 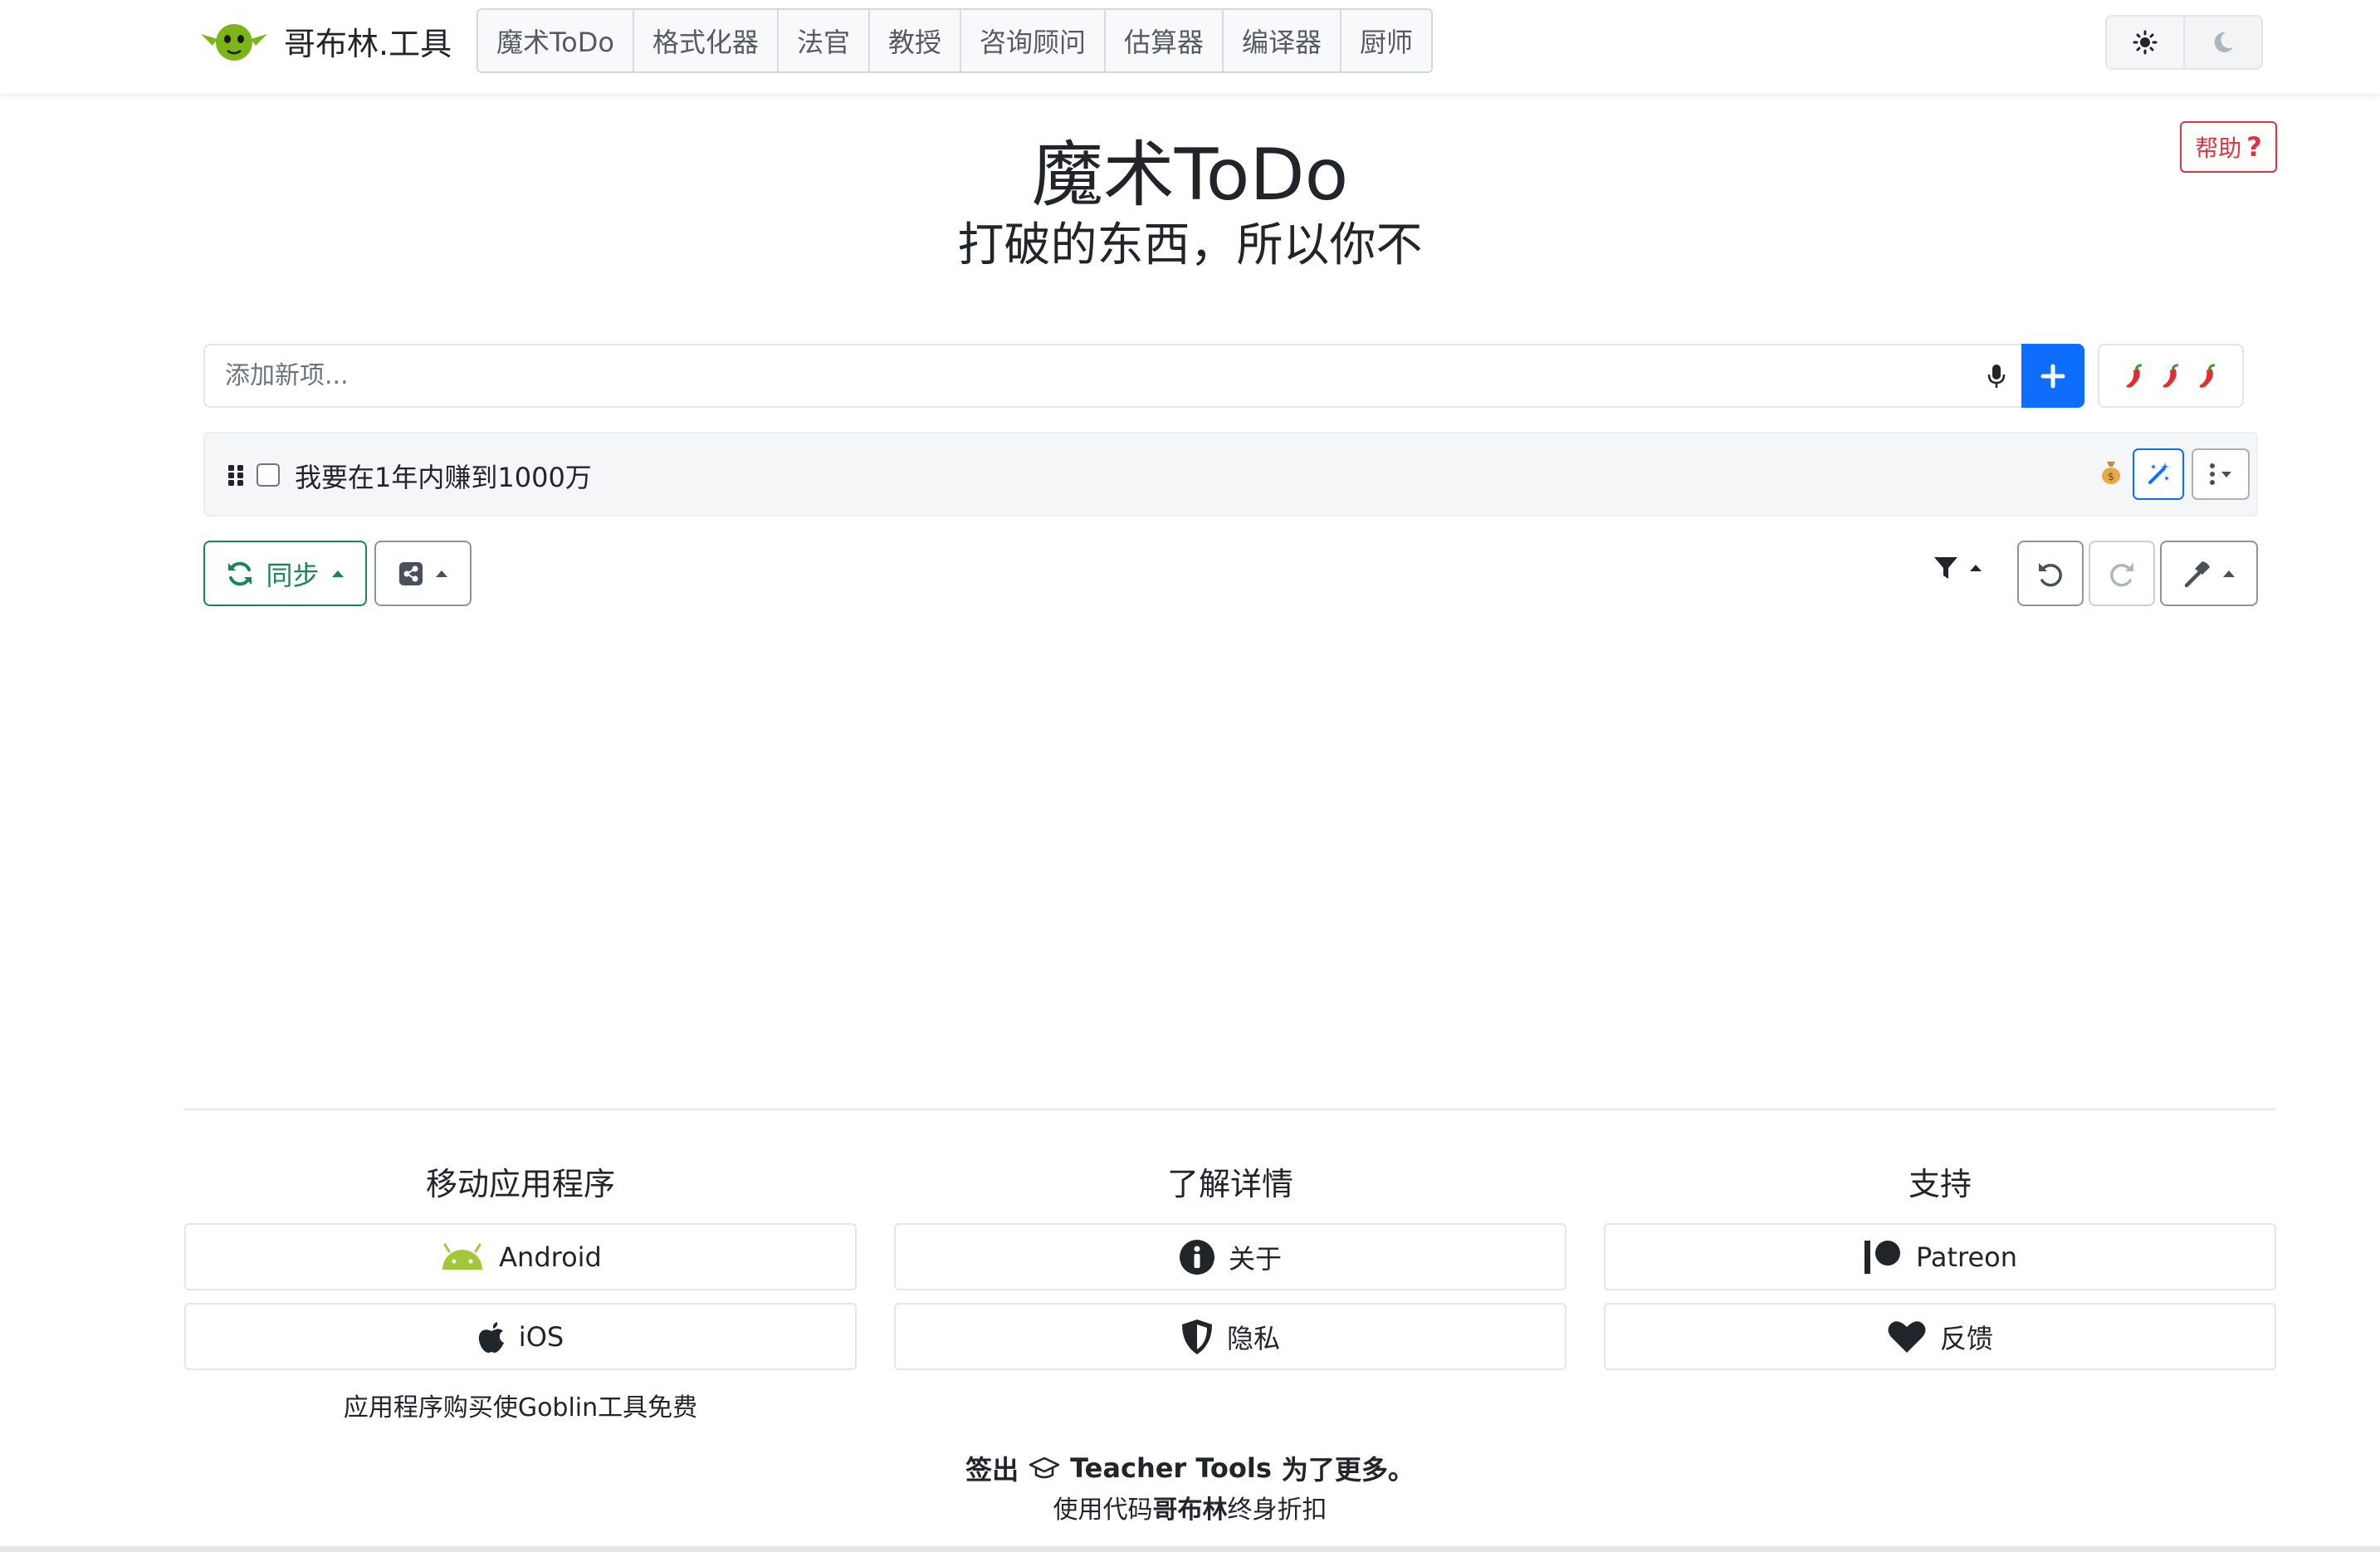 I want to click on page-bottom-border, so click(x=1190, y=1549).